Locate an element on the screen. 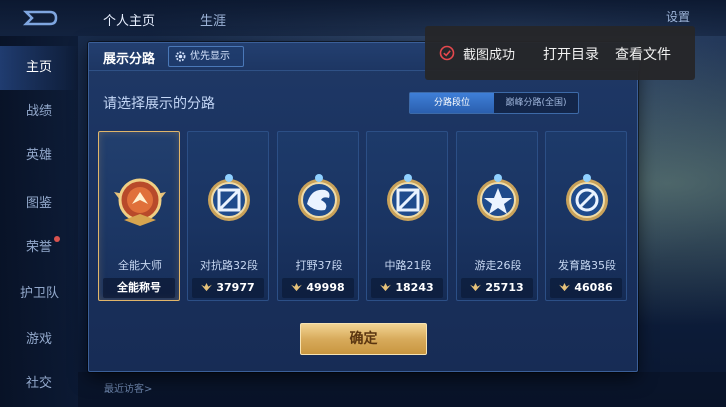 Image resolution: width=726 pixels, height=407 pixels. mid-lane-badge-icon is located at coordinates (408, 197).